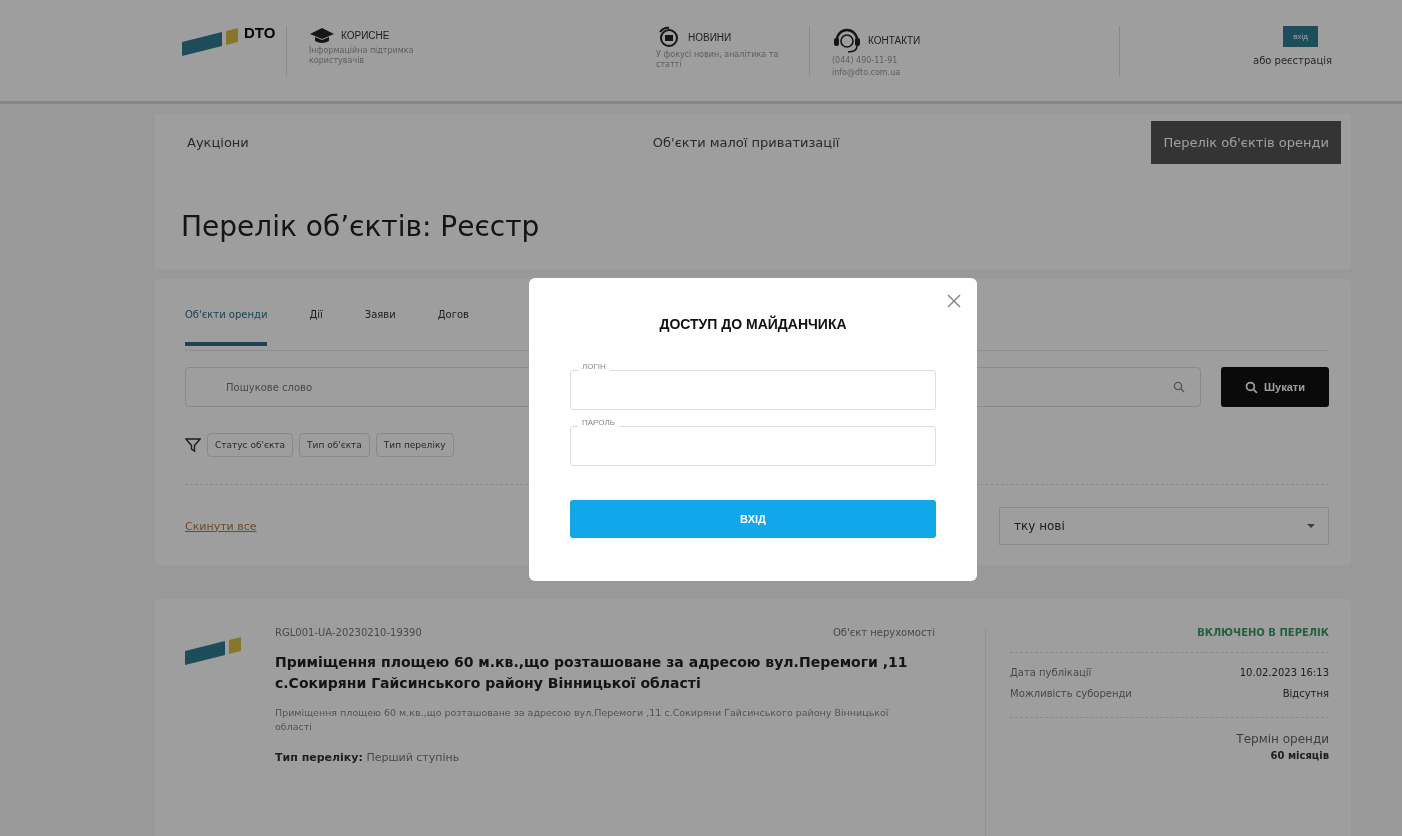 The height and width of the screenshot is (836, 1402). Describe the element at coordinates (865, 61) in the screenshot. I see `header-link-subtitle: (044) 490-11-91` at that location.